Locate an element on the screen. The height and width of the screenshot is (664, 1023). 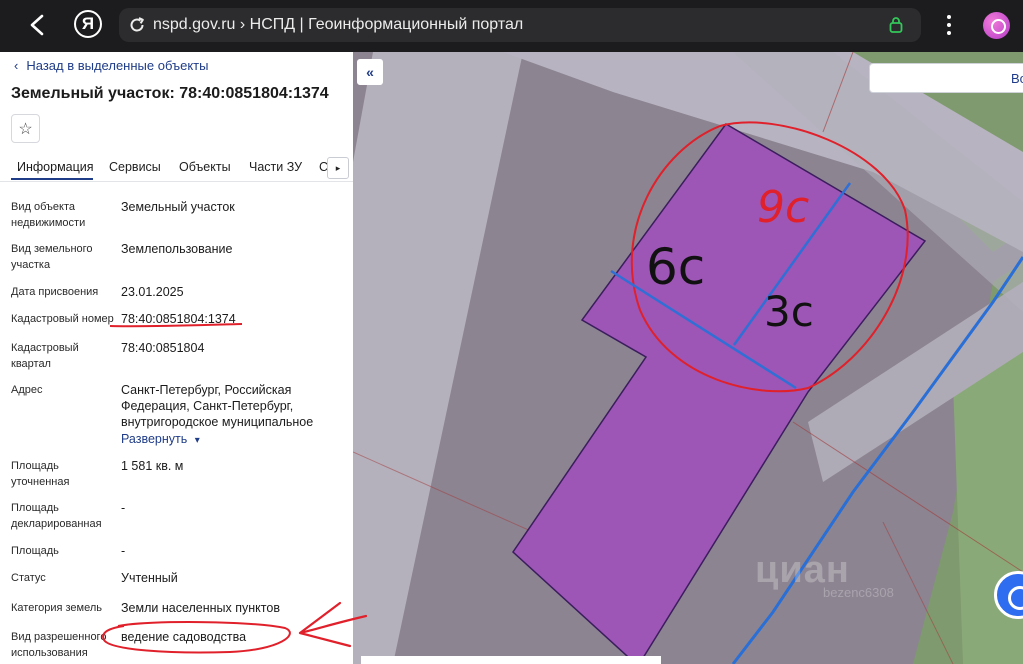
value-area-declared: - is located at coordinates (123, 508).